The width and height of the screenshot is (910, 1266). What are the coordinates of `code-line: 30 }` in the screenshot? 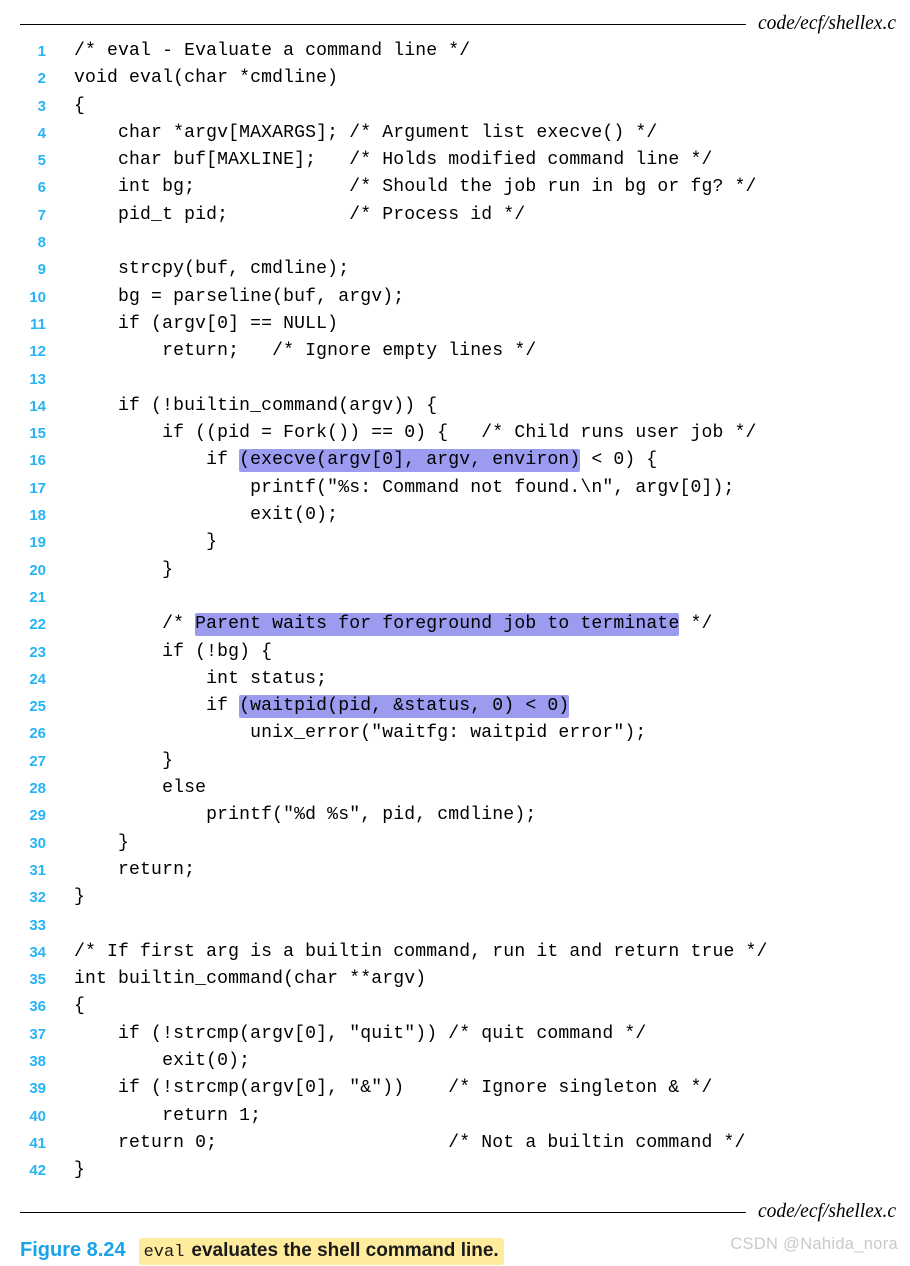 It's located at (455, 843).